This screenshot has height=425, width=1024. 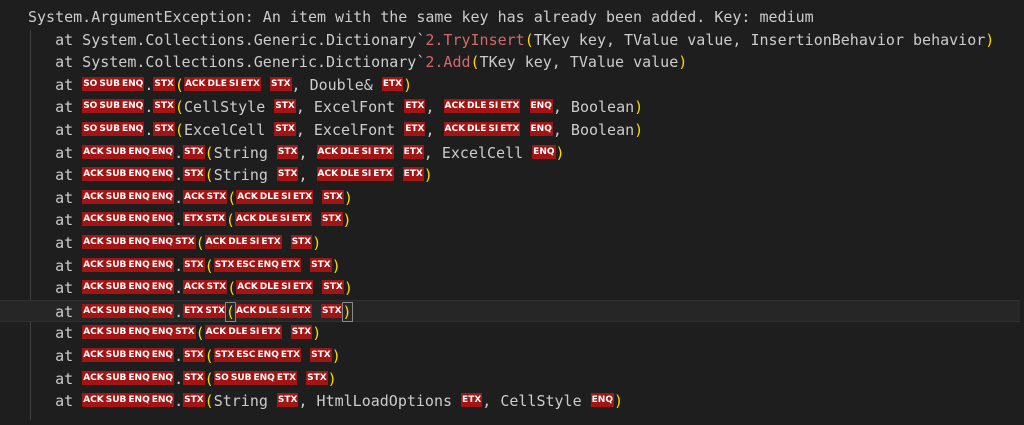 What do you see at coordinates (246, 264) in the screenshot?
I see `control-char-badge: ESC` at bounding box center [246, 264].